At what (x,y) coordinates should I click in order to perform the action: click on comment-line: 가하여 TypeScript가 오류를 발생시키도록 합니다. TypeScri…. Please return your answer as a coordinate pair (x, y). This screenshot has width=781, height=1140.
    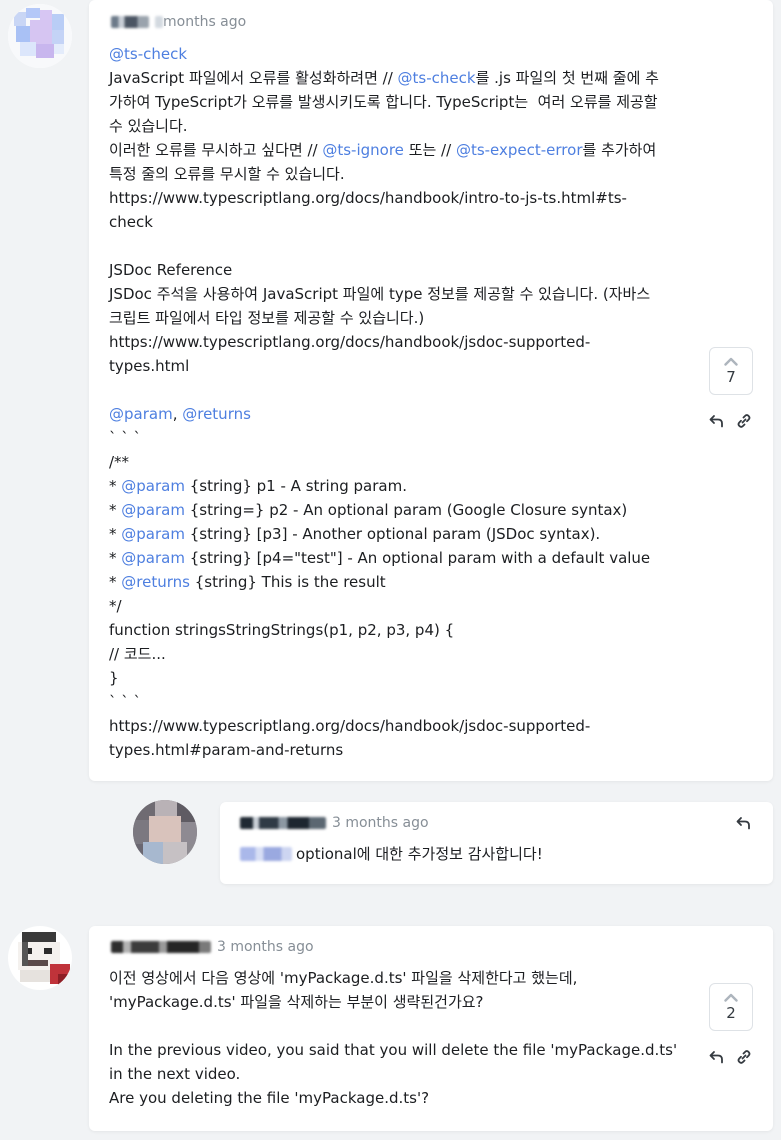
    Looking at the image, I should click on (399, 102).